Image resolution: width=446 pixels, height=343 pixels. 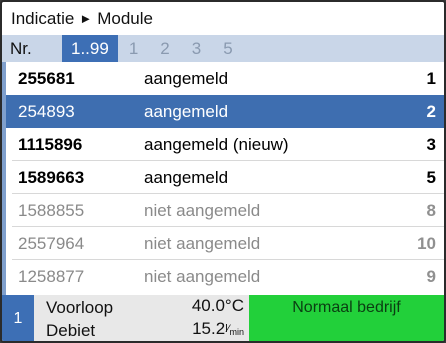 I want to click on list-item: 1115896 aangemeld (nieuw) 3, so click(x=228, y=144).